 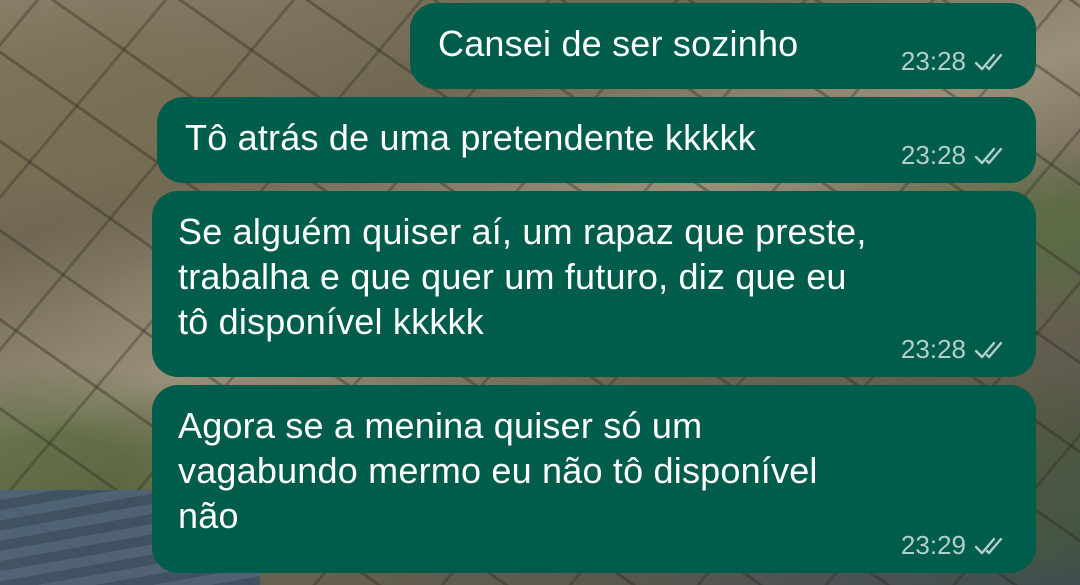 I want to click on outgoing-message-bubble: Cansei de ser sozinho 23:28, so click(x=723, y=46).